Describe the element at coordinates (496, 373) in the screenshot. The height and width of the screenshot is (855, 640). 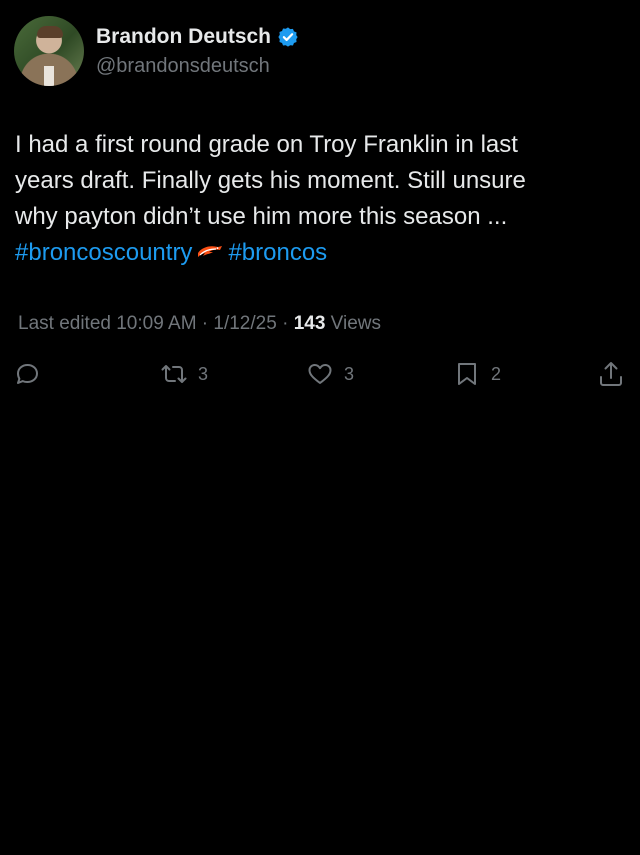
I see `bookmark-count: 2` at that location.